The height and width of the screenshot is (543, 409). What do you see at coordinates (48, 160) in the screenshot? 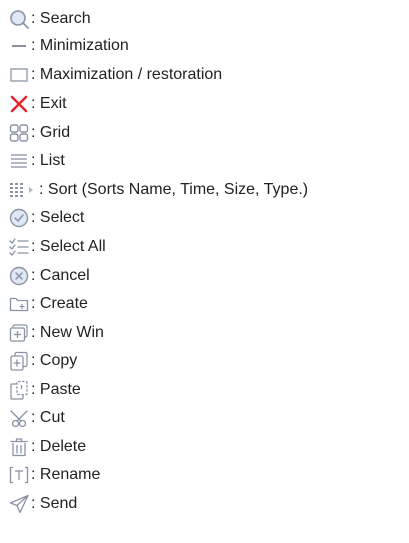
I see `legend-label: : List` at bounding box center [48, 160].